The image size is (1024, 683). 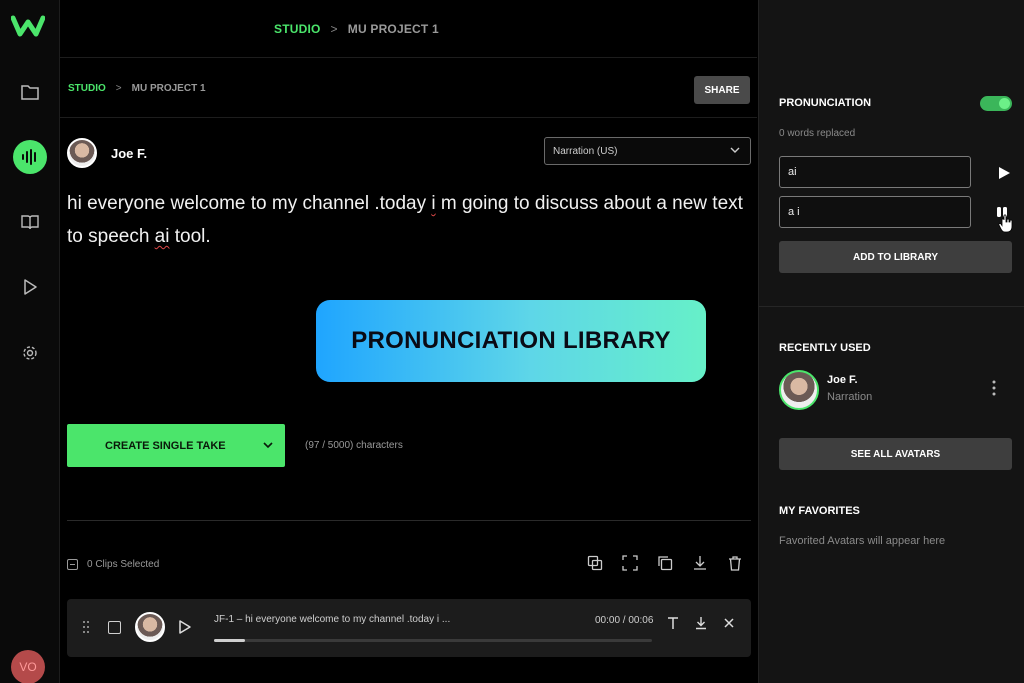 What do you see at coordinates (875, 172) in the screenshot?
I see `word-input` at bounding box center [875, 172].